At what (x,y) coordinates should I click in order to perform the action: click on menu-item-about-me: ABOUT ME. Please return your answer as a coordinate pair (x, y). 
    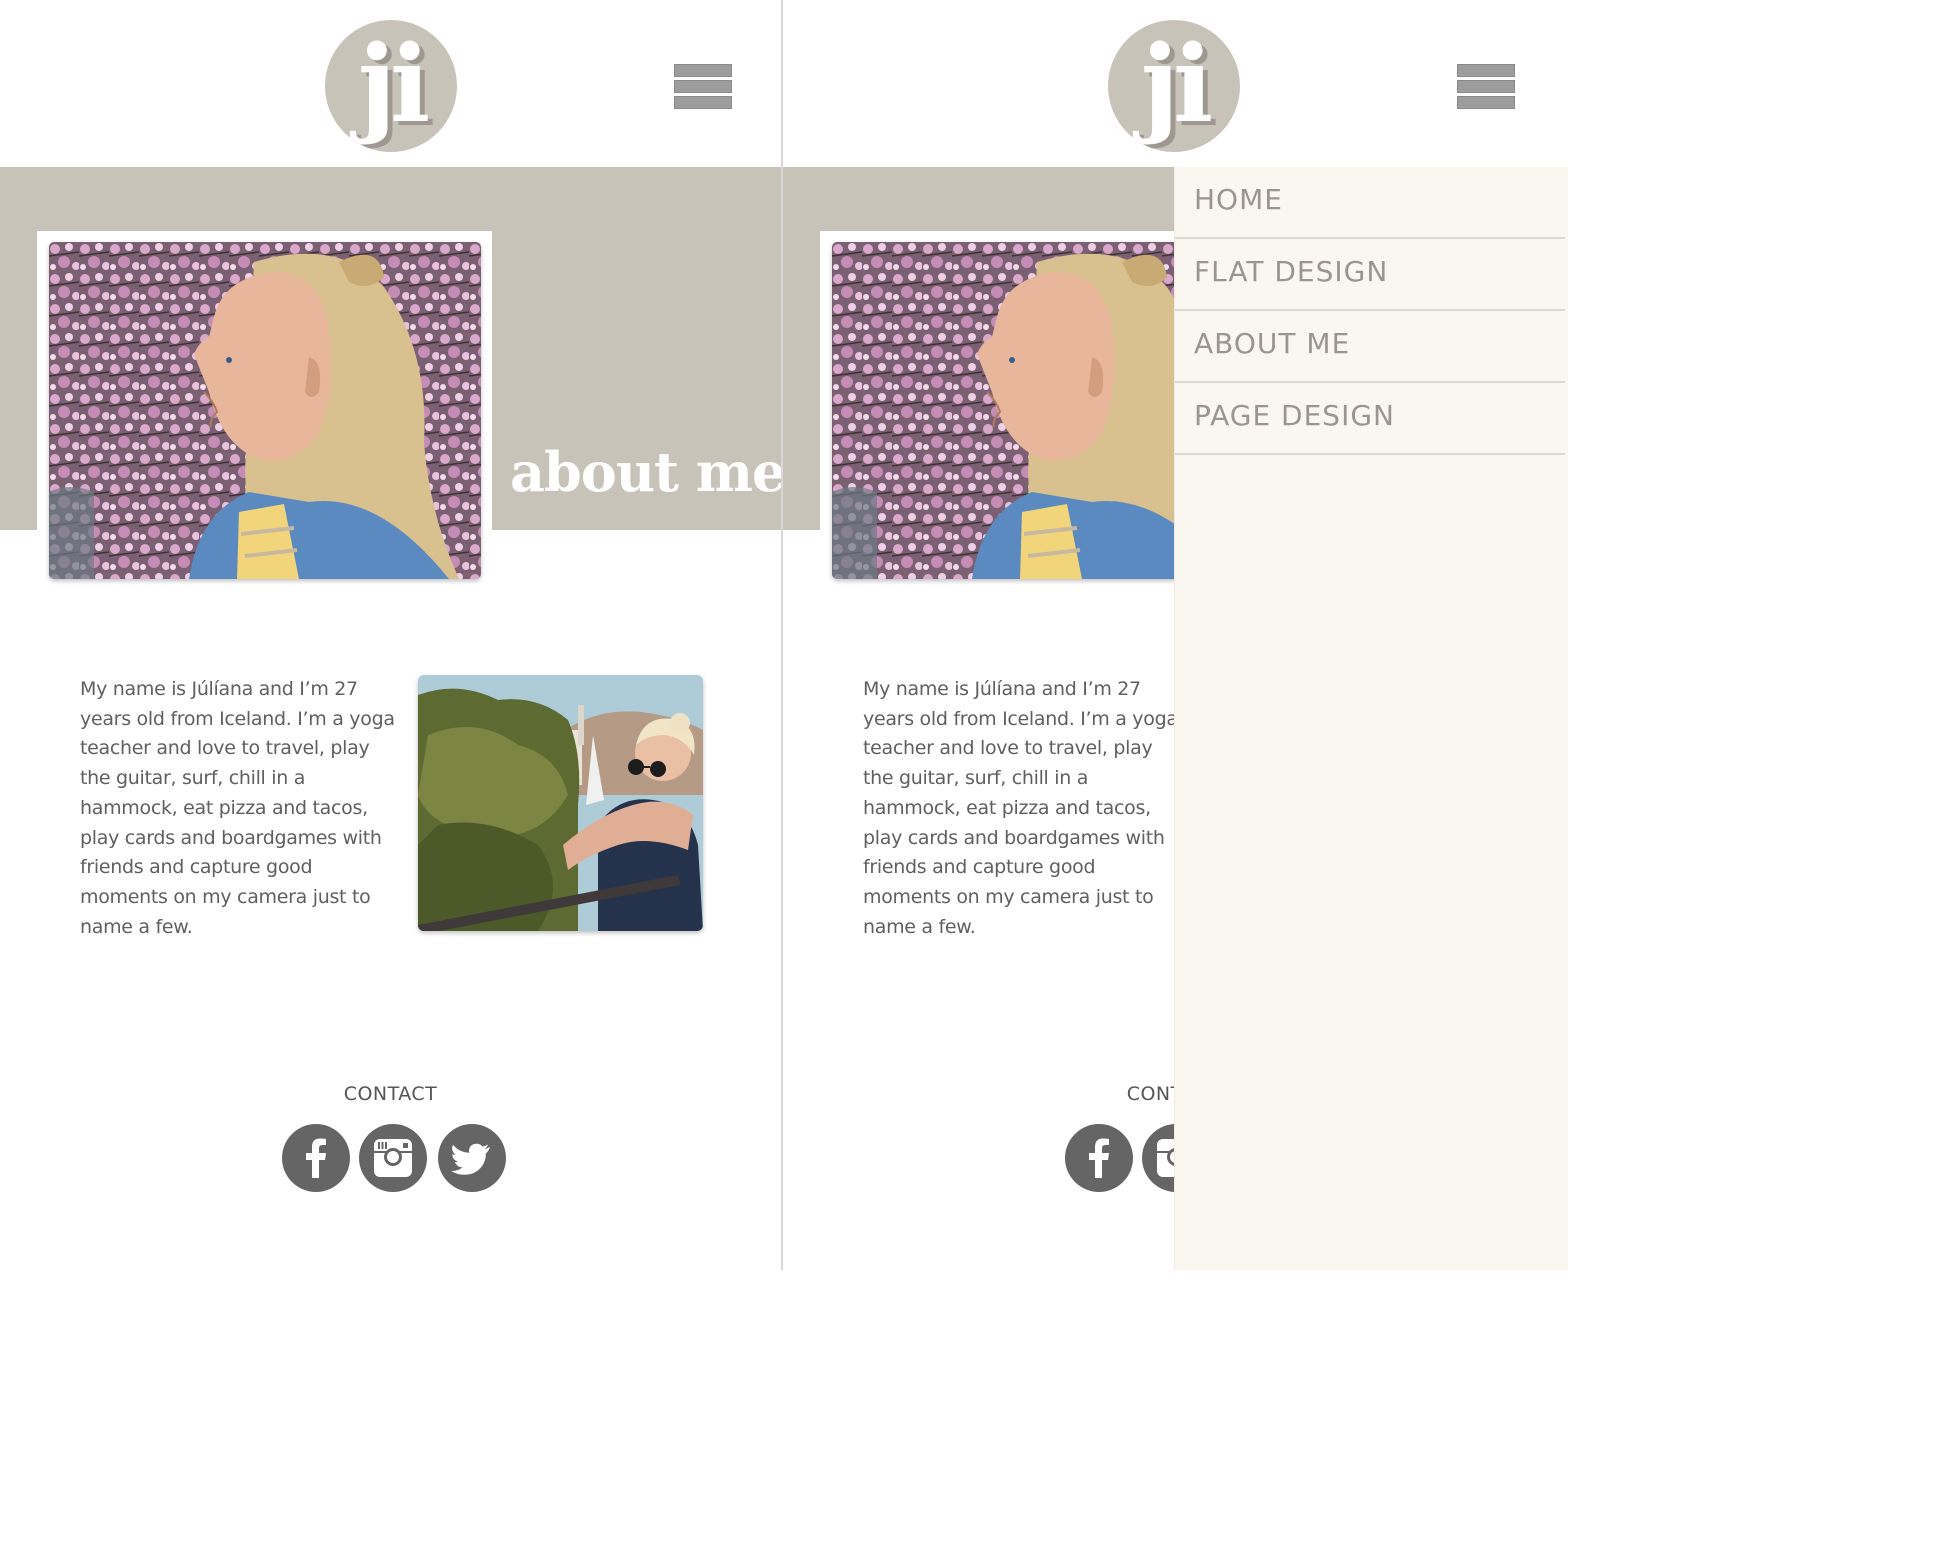
    Looking at the image, I should click on (1370, 347).